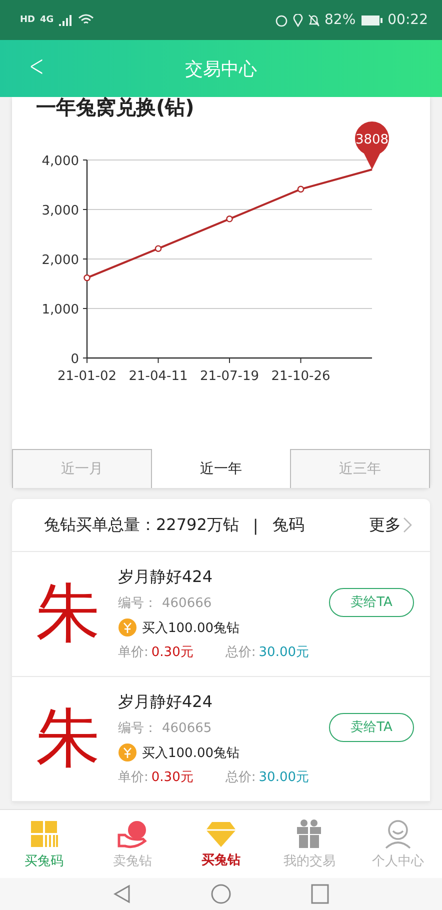 The height and width of the screenshot is (910, 442). I want to click on bell-off-icon, so click(314, 20).